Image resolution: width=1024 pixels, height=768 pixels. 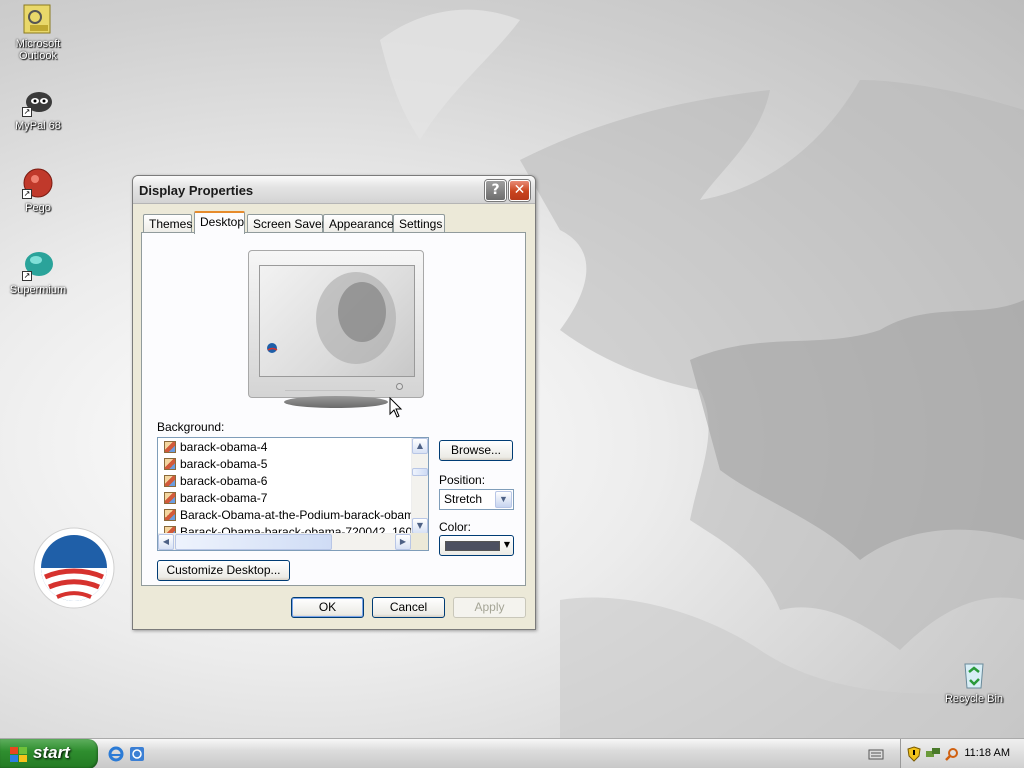 What do you see at coordinates (224, 498) in the screenshot?
I see `list-item-label: barack-obama-7` at bounding box center [224, 498].